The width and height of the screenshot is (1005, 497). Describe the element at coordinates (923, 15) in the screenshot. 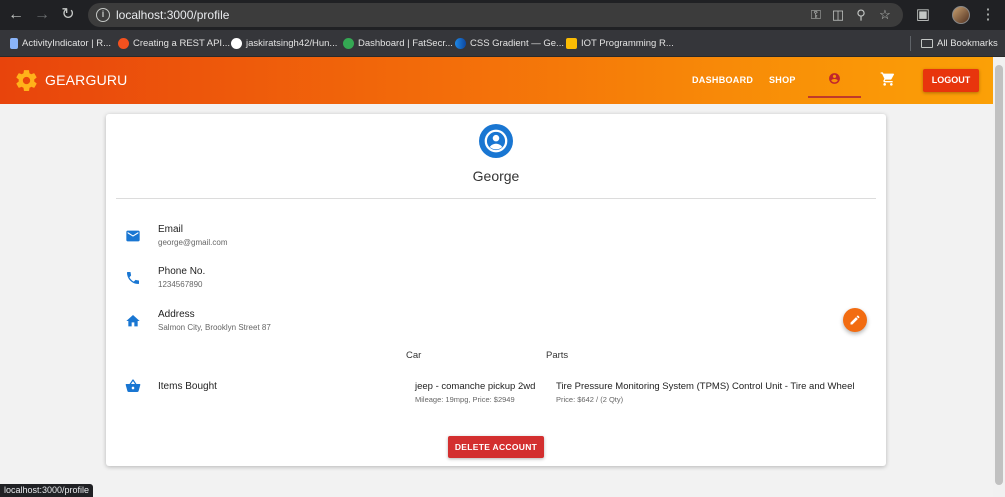

I see `extensions-icon: ▣` at that location.